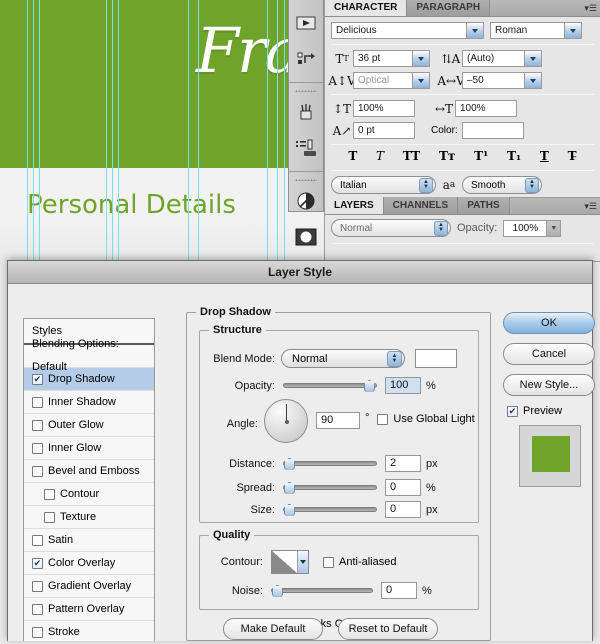 This screenshot has height=644, width=600. What do you see at coordinates (399, 30) in the screenshot?
I see `font-family-value: Delicious` at bounding box center [399, 30].